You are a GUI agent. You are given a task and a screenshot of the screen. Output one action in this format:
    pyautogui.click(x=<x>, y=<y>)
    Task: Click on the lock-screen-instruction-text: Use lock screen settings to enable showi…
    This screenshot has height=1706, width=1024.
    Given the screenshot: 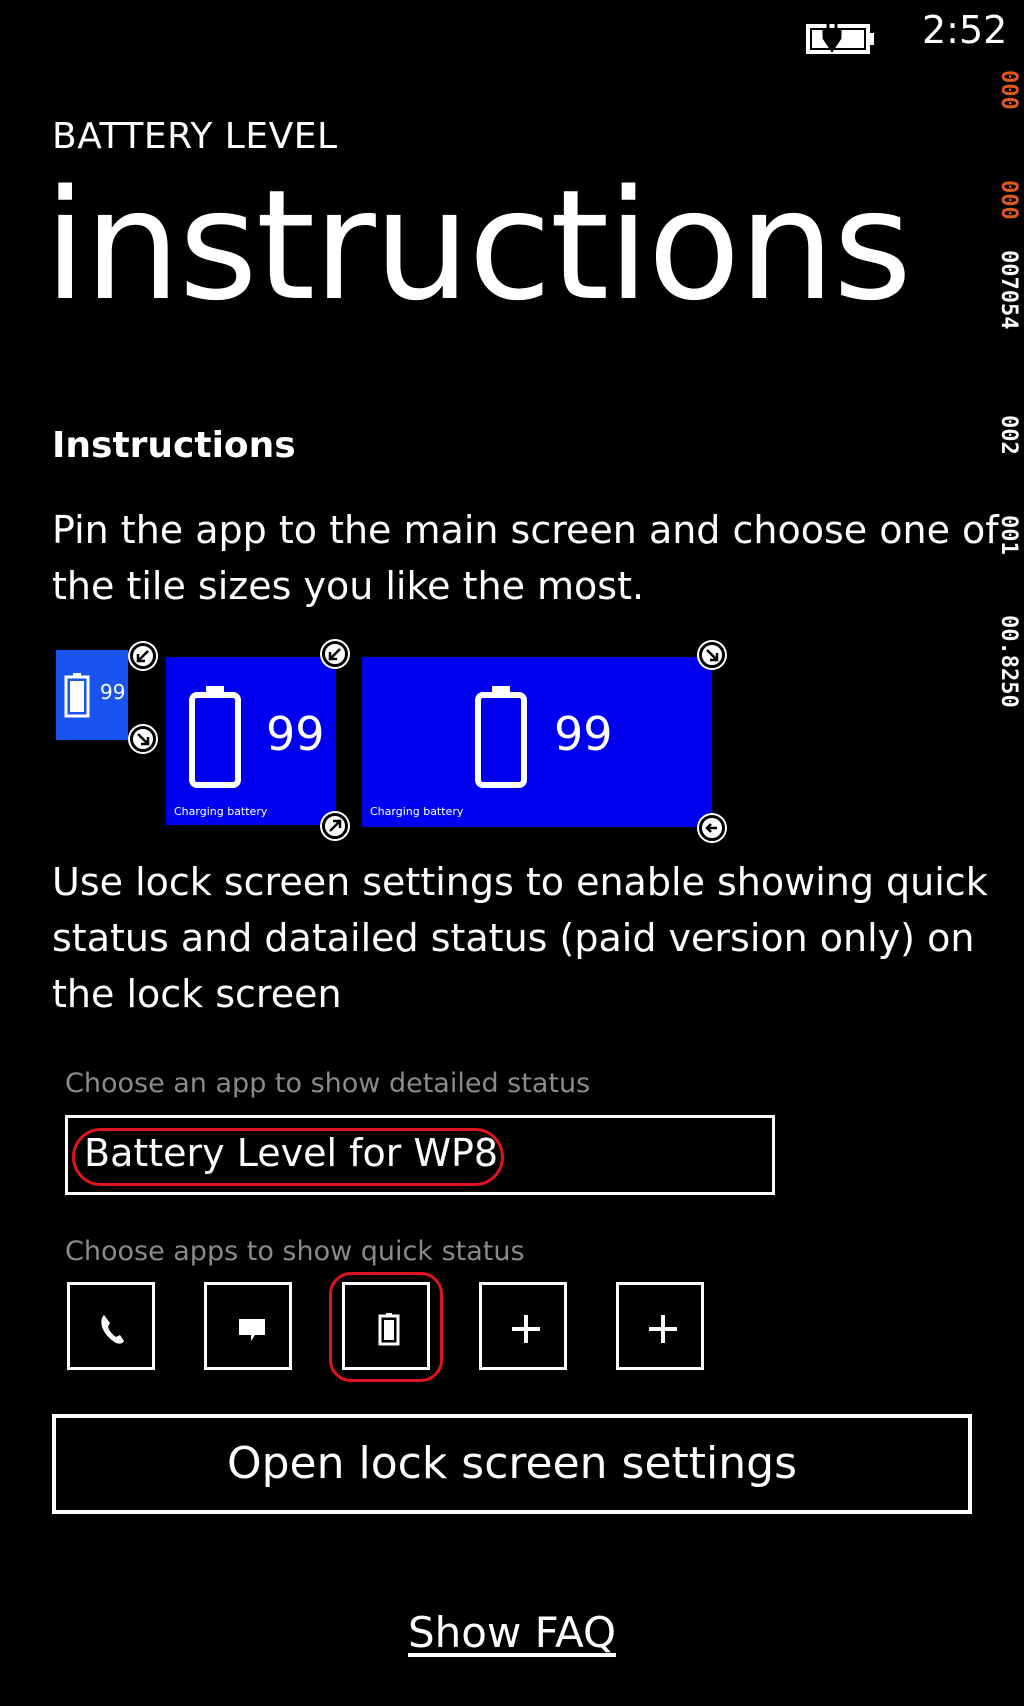 What is the action you would take?
    pyautogui.click(x=520, y=938)
    